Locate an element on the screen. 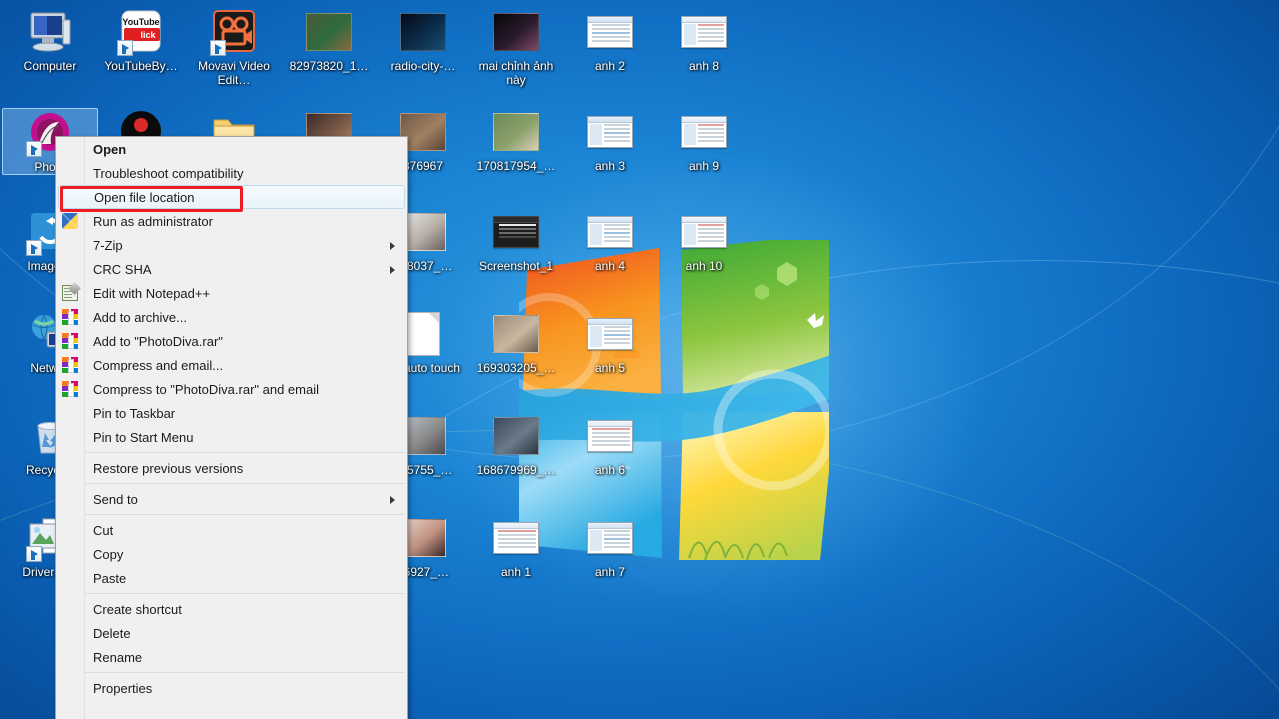 Image resolution: width=1279 pixels, height=719 pixels. menu-item: Paste is located at coordinates (231, 578).